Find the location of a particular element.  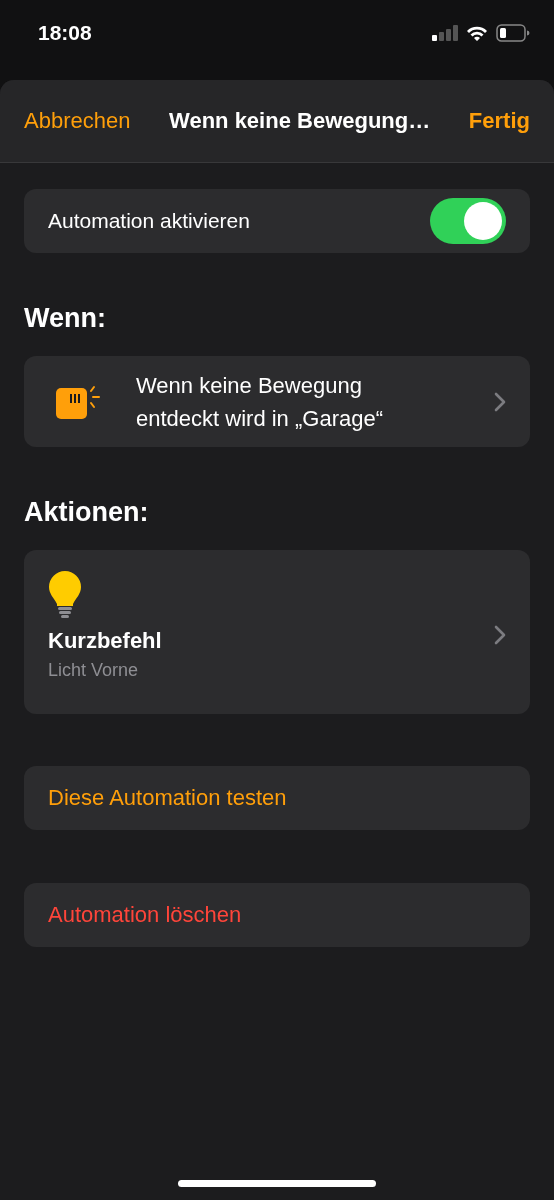

light-bulb-icon is located at coordinates (65, 594).